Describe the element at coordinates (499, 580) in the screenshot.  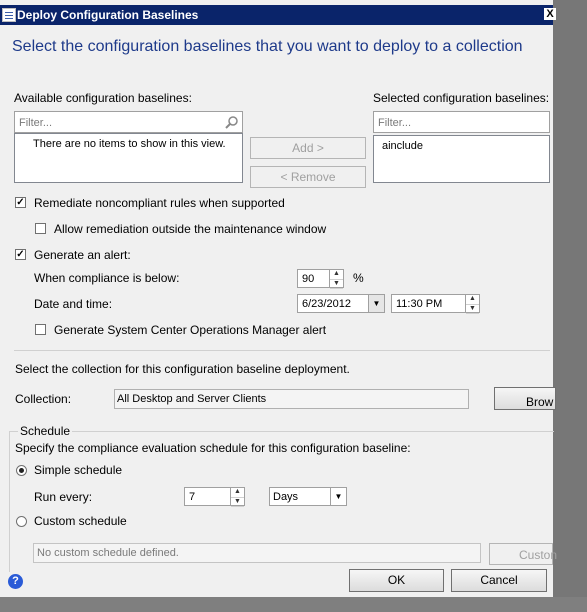
I see `cancel-button: Cancel` at that location.